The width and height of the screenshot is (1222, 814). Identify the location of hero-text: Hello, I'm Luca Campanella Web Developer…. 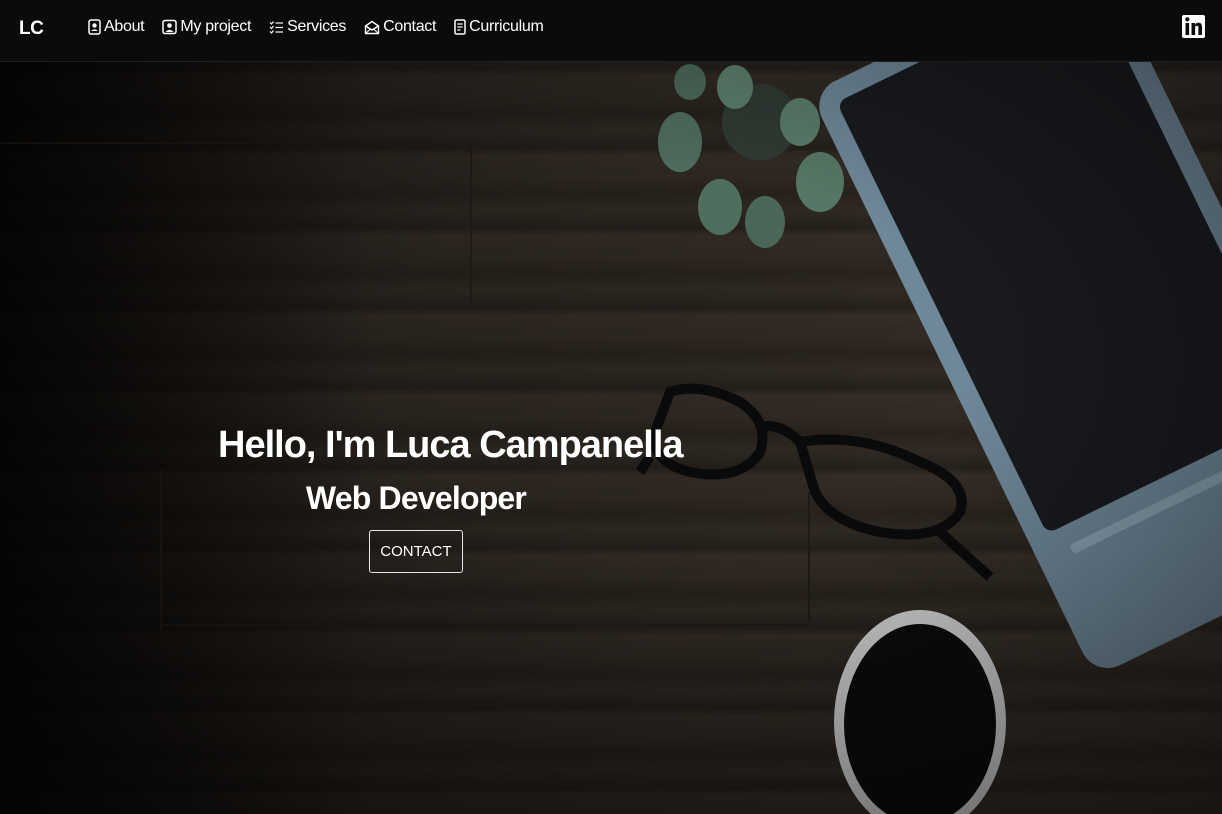
(451, 496).